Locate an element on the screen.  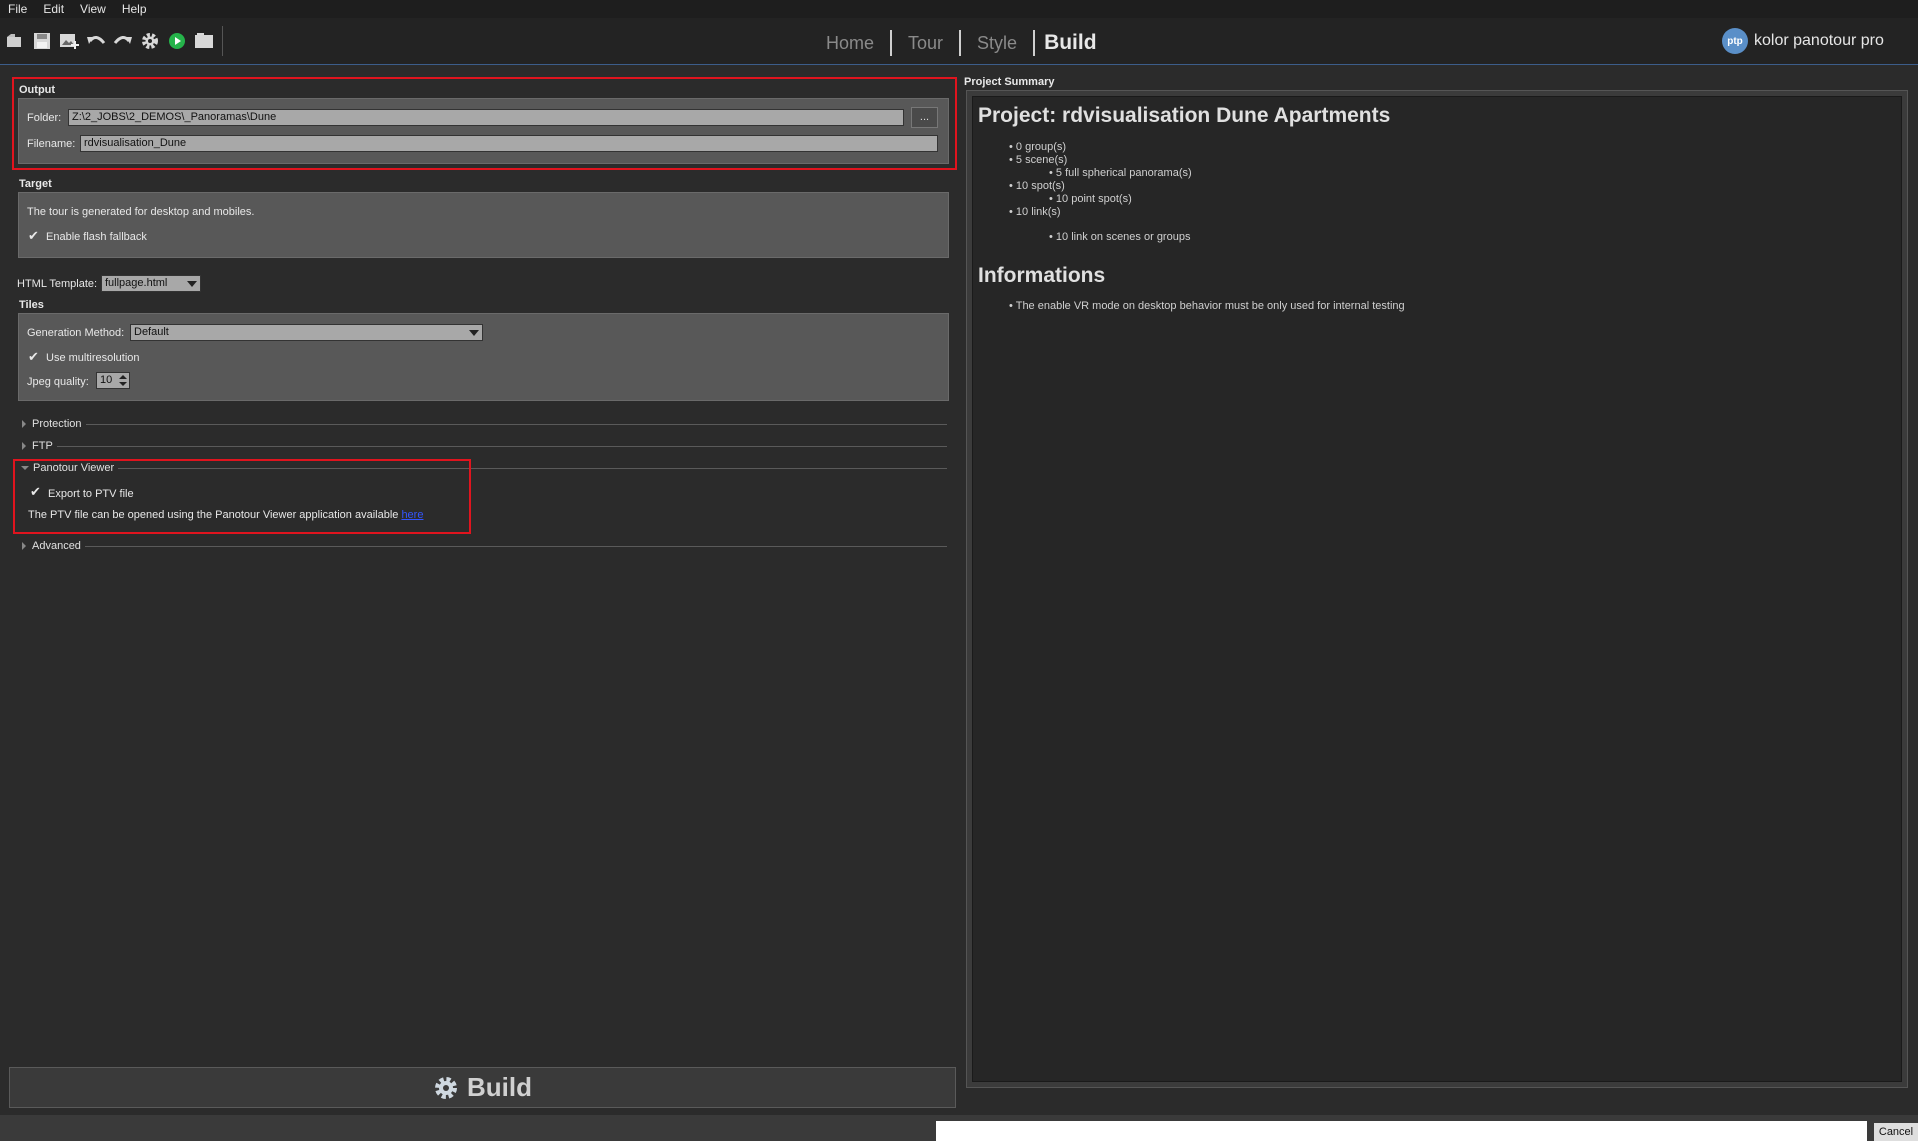
settings-gear-icon is located at coordinates (149, 41).